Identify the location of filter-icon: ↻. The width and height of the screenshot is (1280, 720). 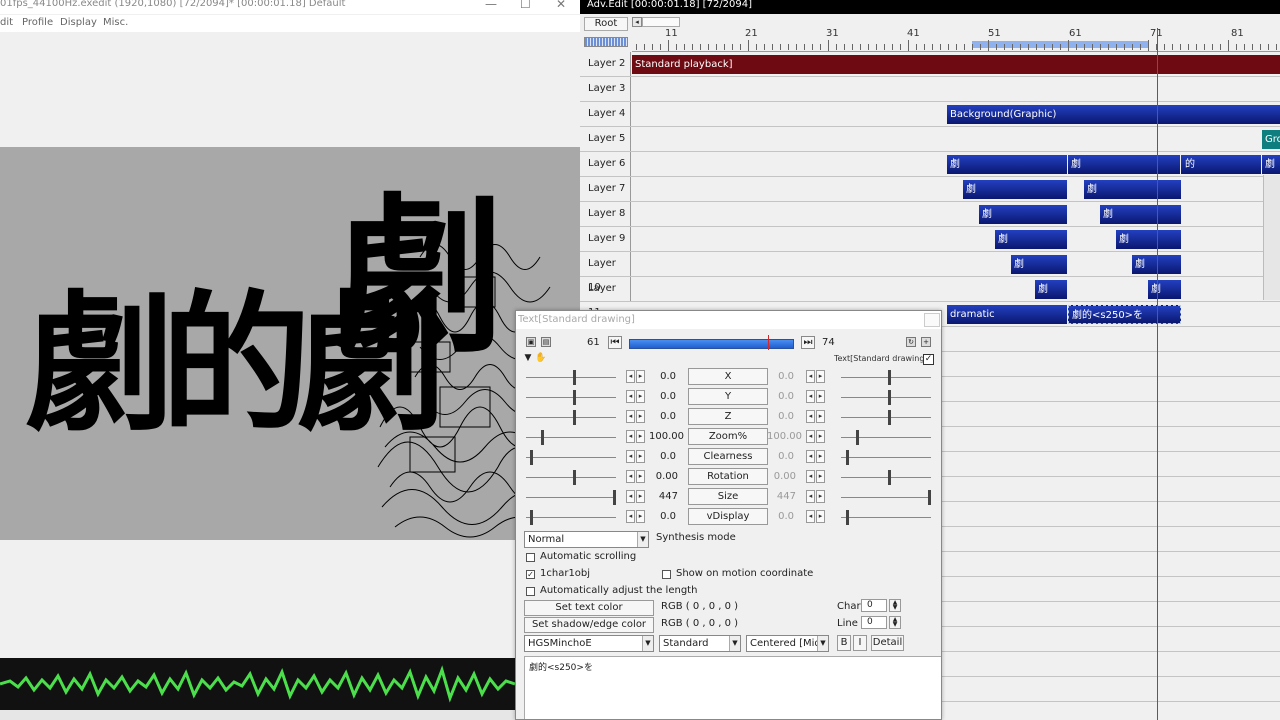
(911, 342).